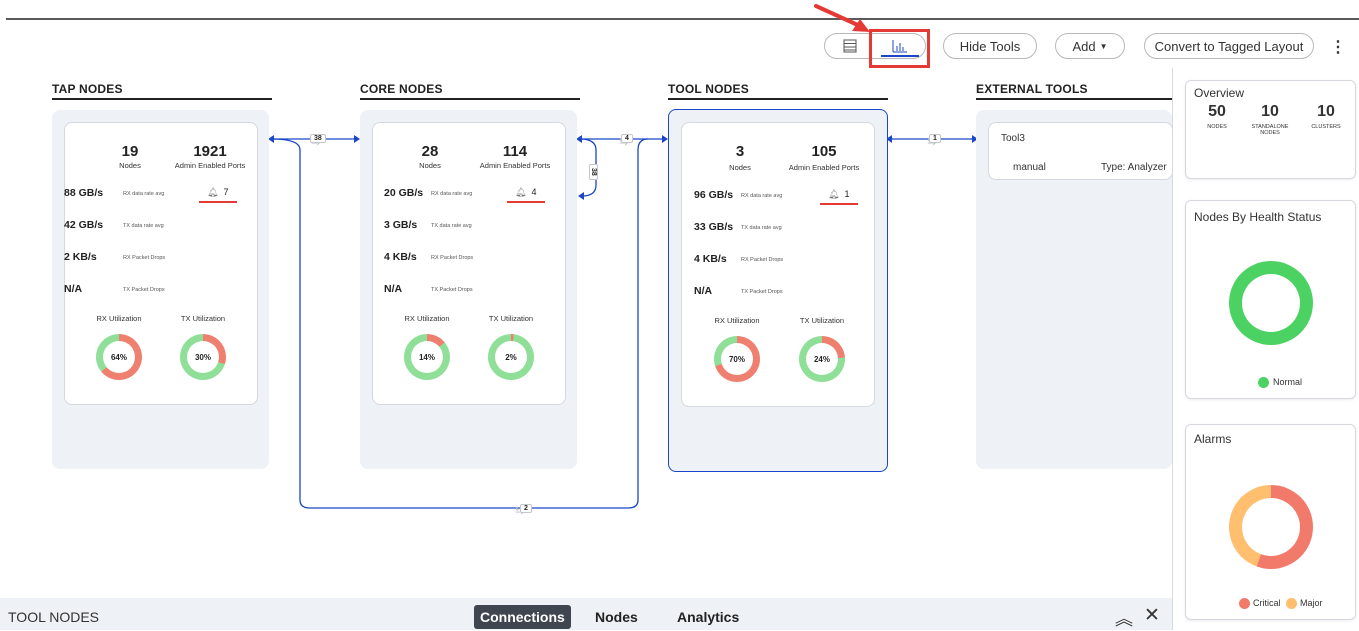 This screenshot has width=1359, height=631. What do you see at coordinates (1311, 603) in the screenshot?
I see `legend-major: Major` at bounding box center [1311, 603].